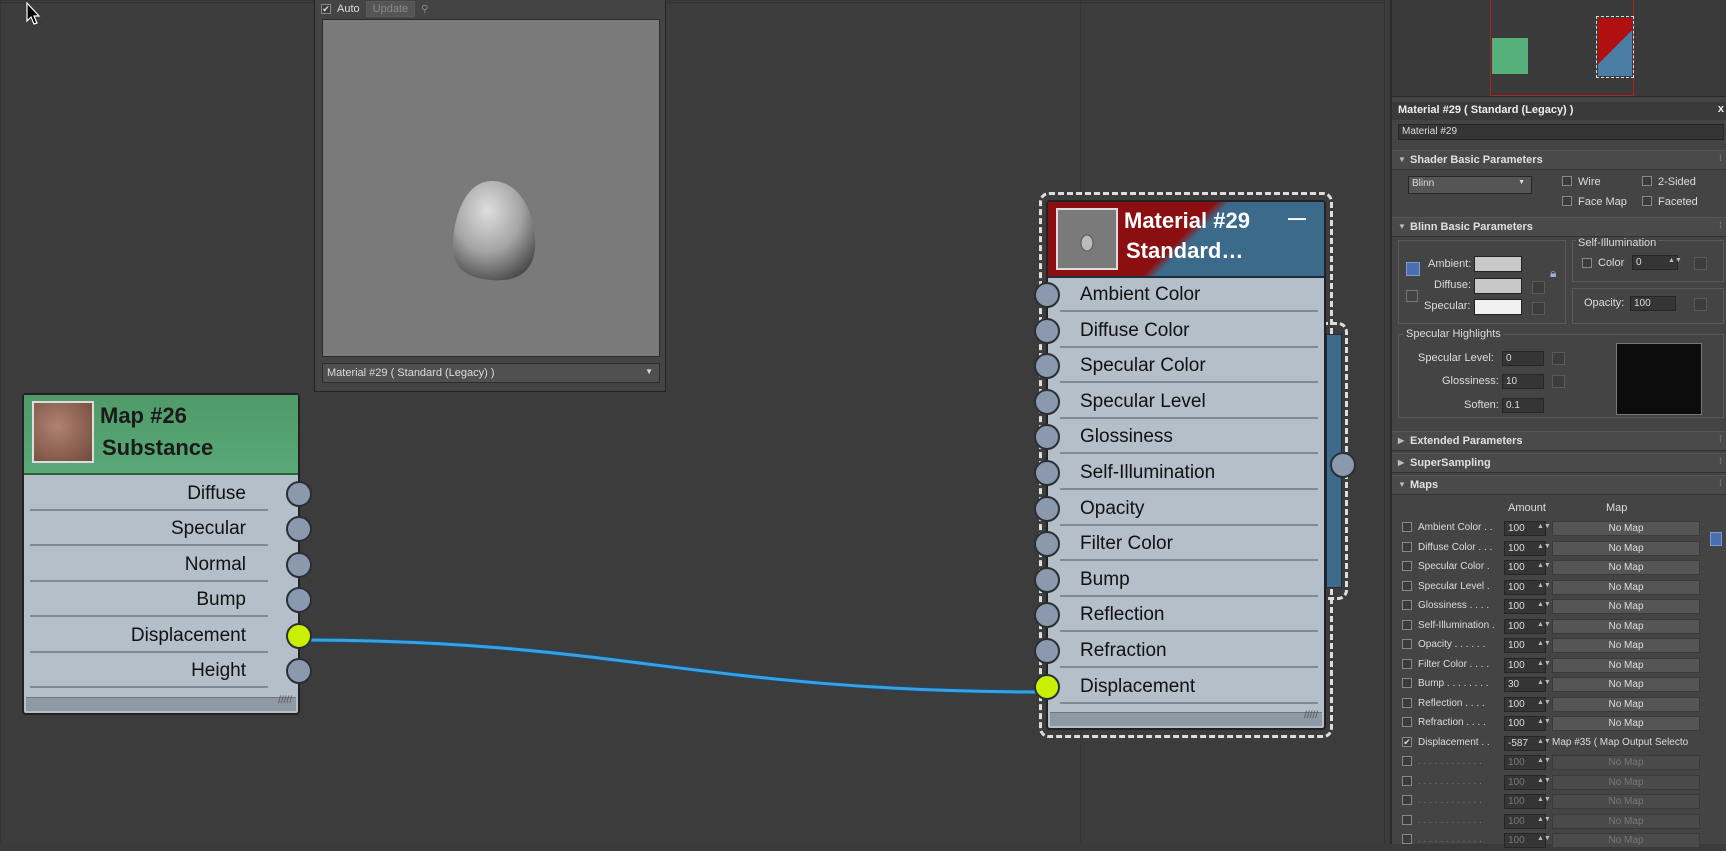 Image resolution: width=1726 pixels, height=851 pixels. What do you see at coordinates (1189, 580) in the screenshot?
I see `material-input-row: Bump` at bounding box center [1189, 580].